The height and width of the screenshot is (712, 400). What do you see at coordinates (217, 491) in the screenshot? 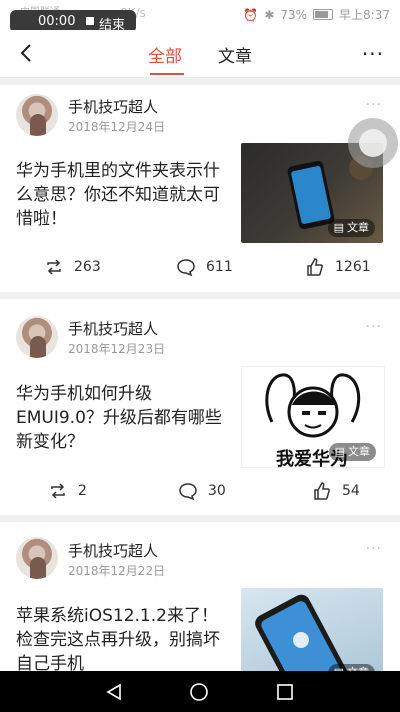
I see `comment-count: 30` at bounding box center [217, 491].